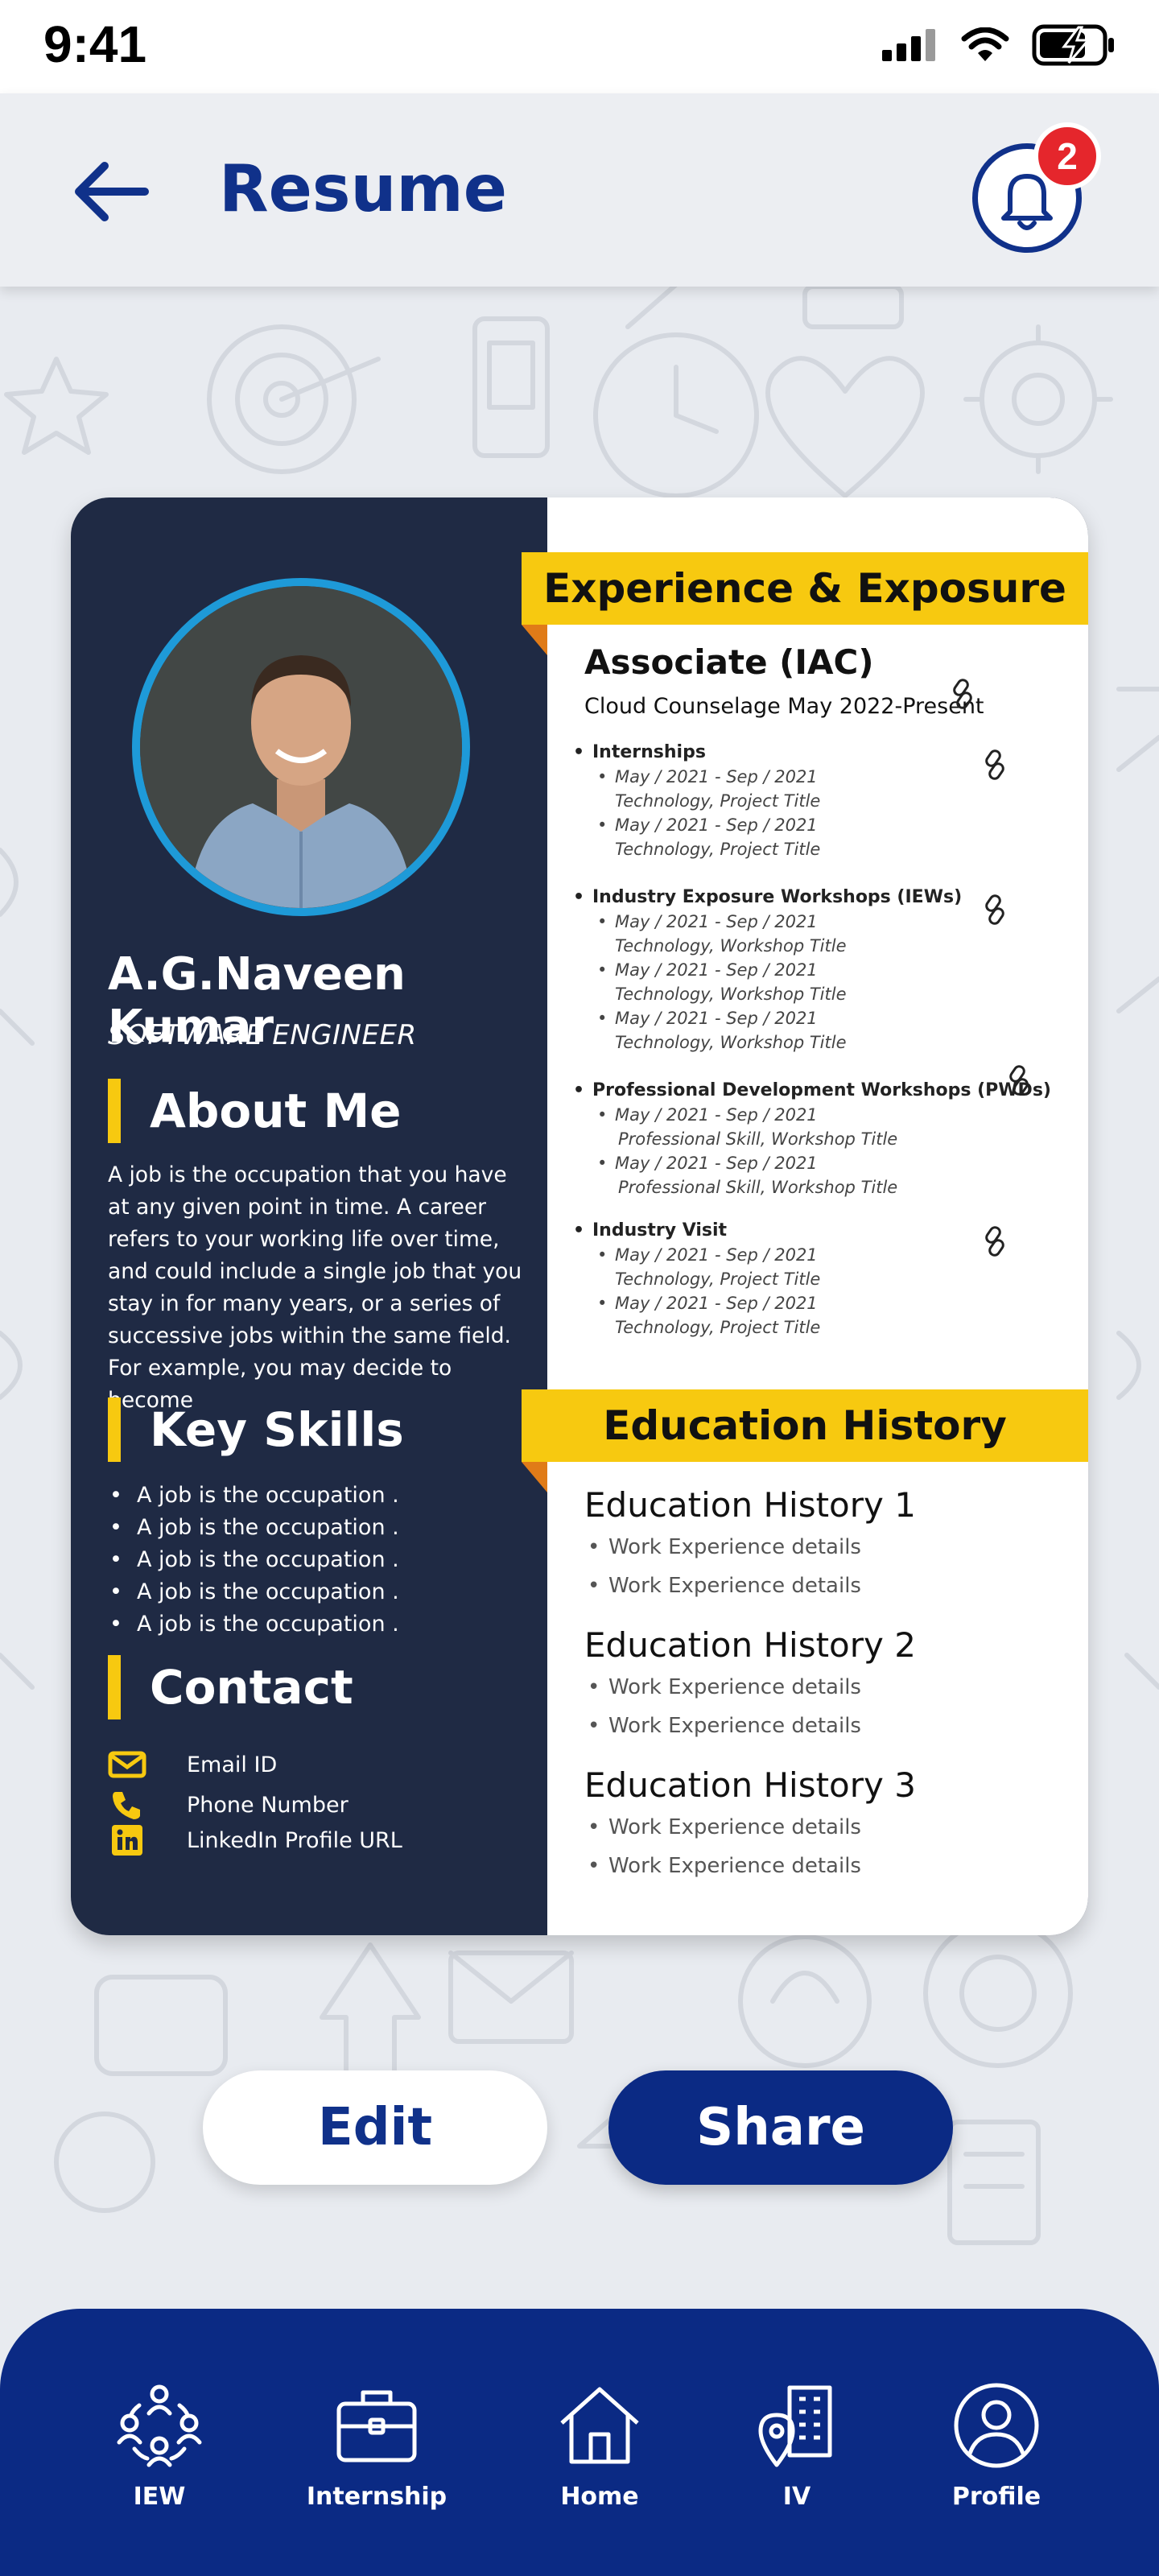 Image resolution: width=1159 pixels, height=2576 pixels. Describe the element at coordinates (268, 1805) in the screenshot. I see `phone-label: Phone Number` at that location.